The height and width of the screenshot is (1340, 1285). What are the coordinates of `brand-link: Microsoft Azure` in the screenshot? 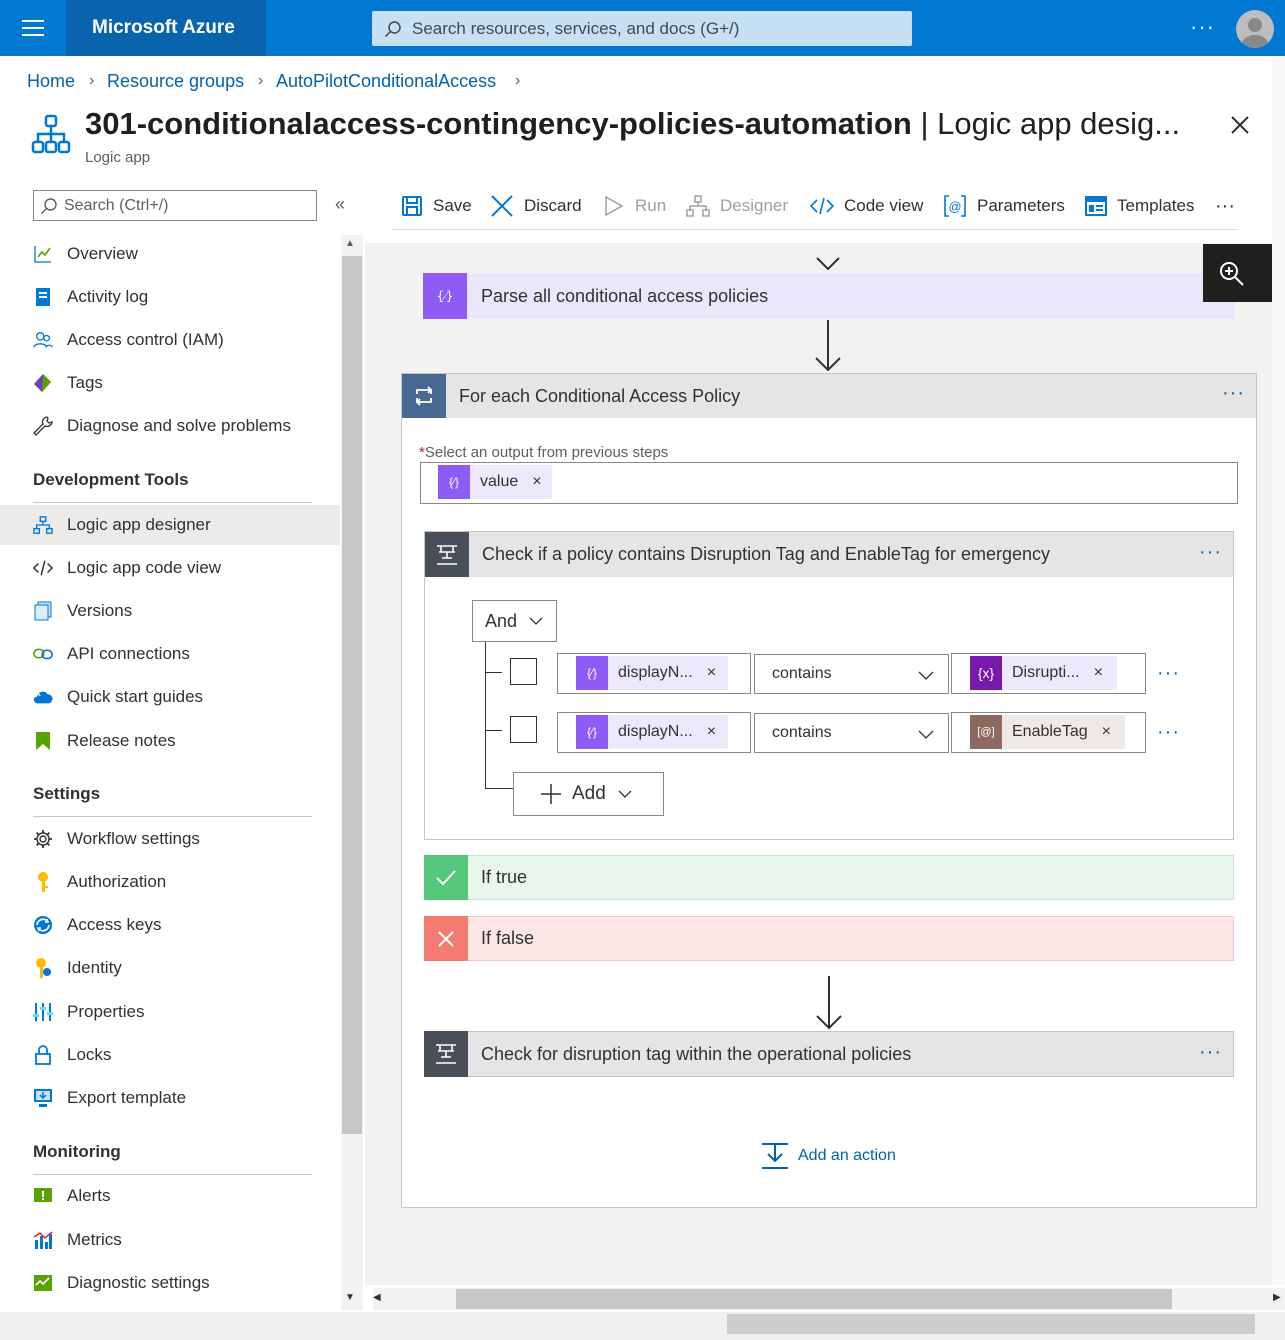 It's located at (166, 28).